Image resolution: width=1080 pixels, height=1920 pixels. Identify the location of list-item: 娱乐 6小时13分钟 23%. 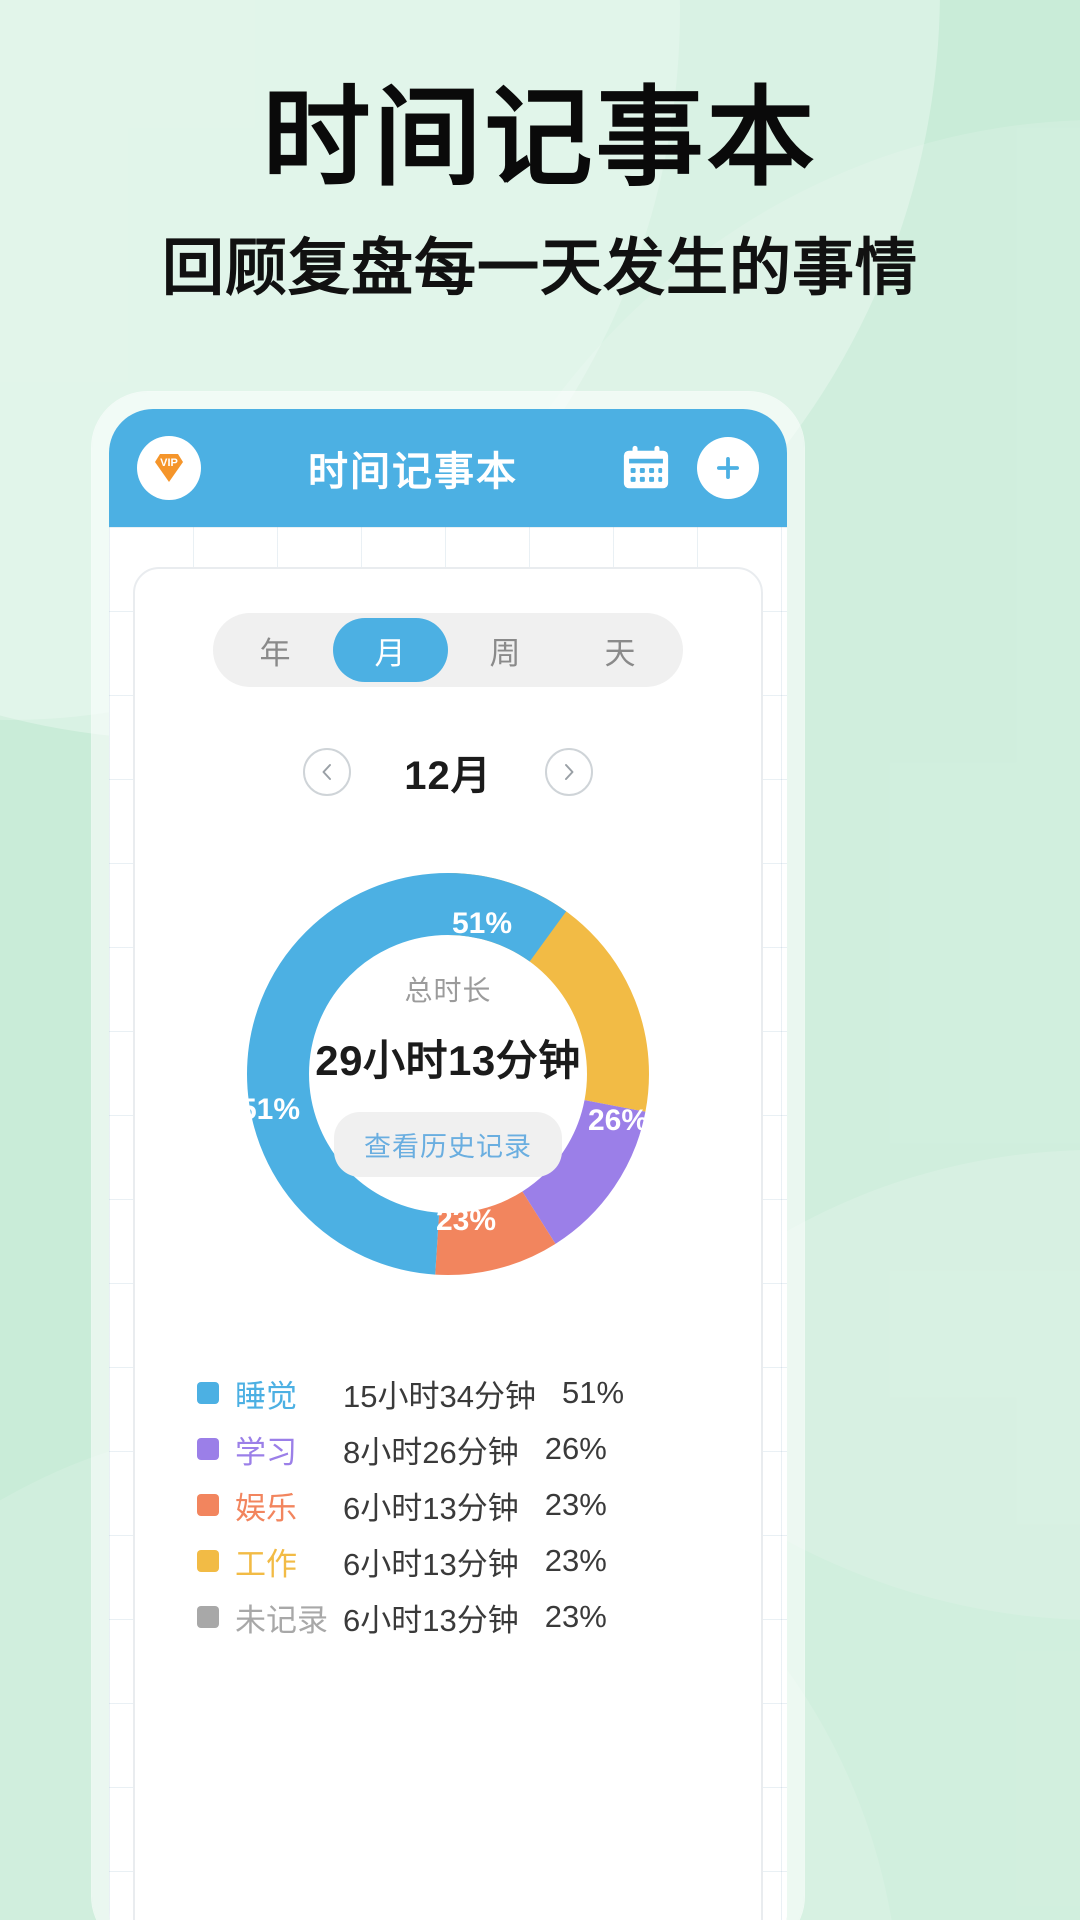
(448, 1505).